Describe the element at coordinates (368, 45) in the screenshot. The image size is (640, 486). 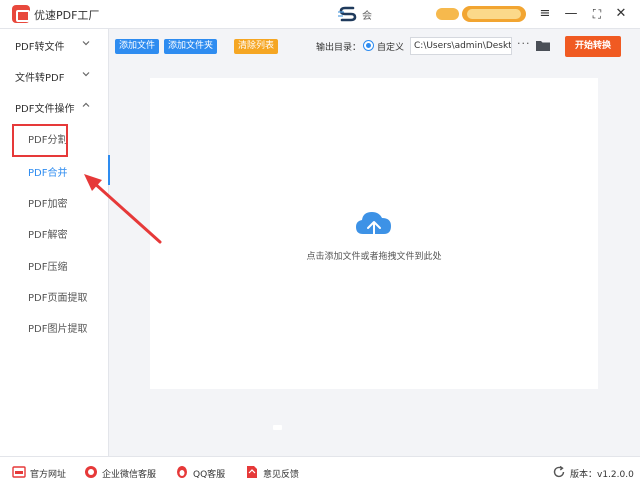
I see `custom-radio` at that location.